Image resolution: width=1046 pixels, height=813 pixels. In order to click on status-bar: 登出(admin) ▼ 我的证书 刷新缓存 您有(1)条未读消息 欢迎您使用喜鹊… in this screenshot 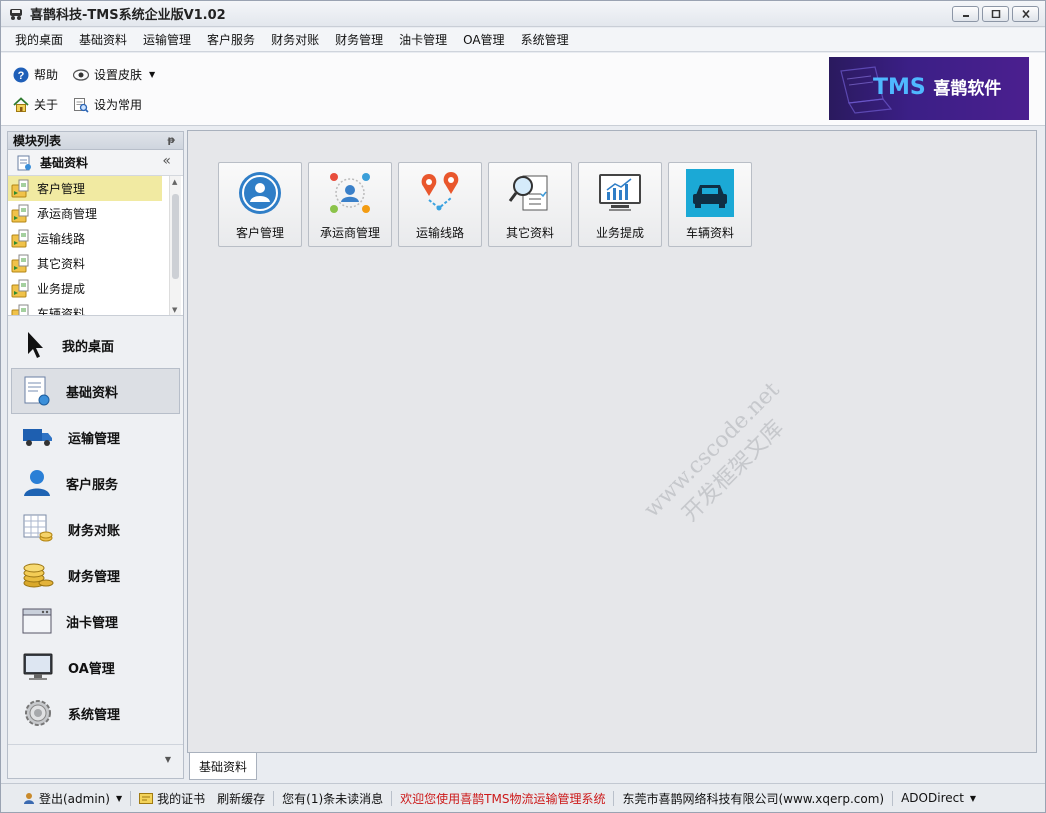, I will do `click(523, 797)`.